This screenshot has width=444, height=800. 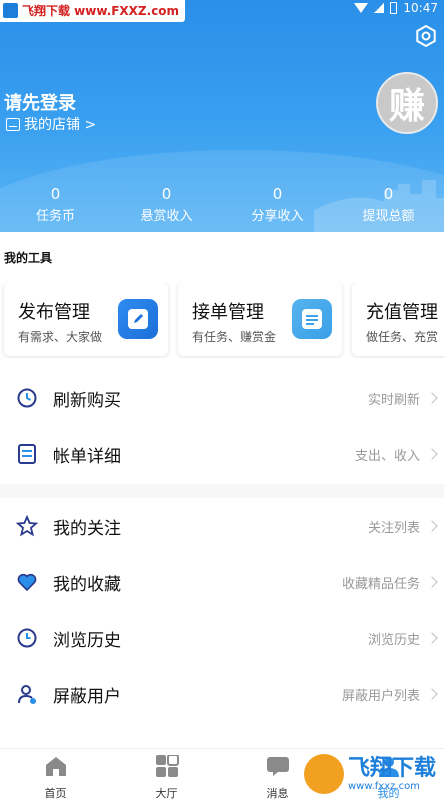 I want to click on menu-item-bill-details: 帐单详细 支出、收入, so click(x=222, y=454).